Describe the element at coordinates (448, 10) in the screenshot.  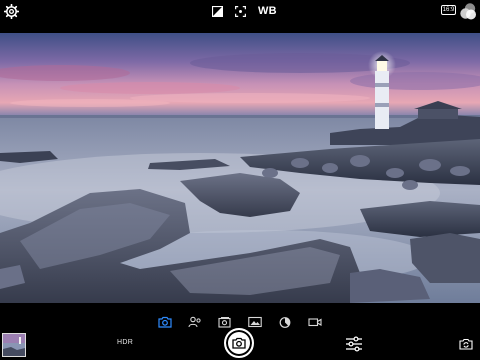
I see `aspect-ratio-badge: 16:9` at that location.